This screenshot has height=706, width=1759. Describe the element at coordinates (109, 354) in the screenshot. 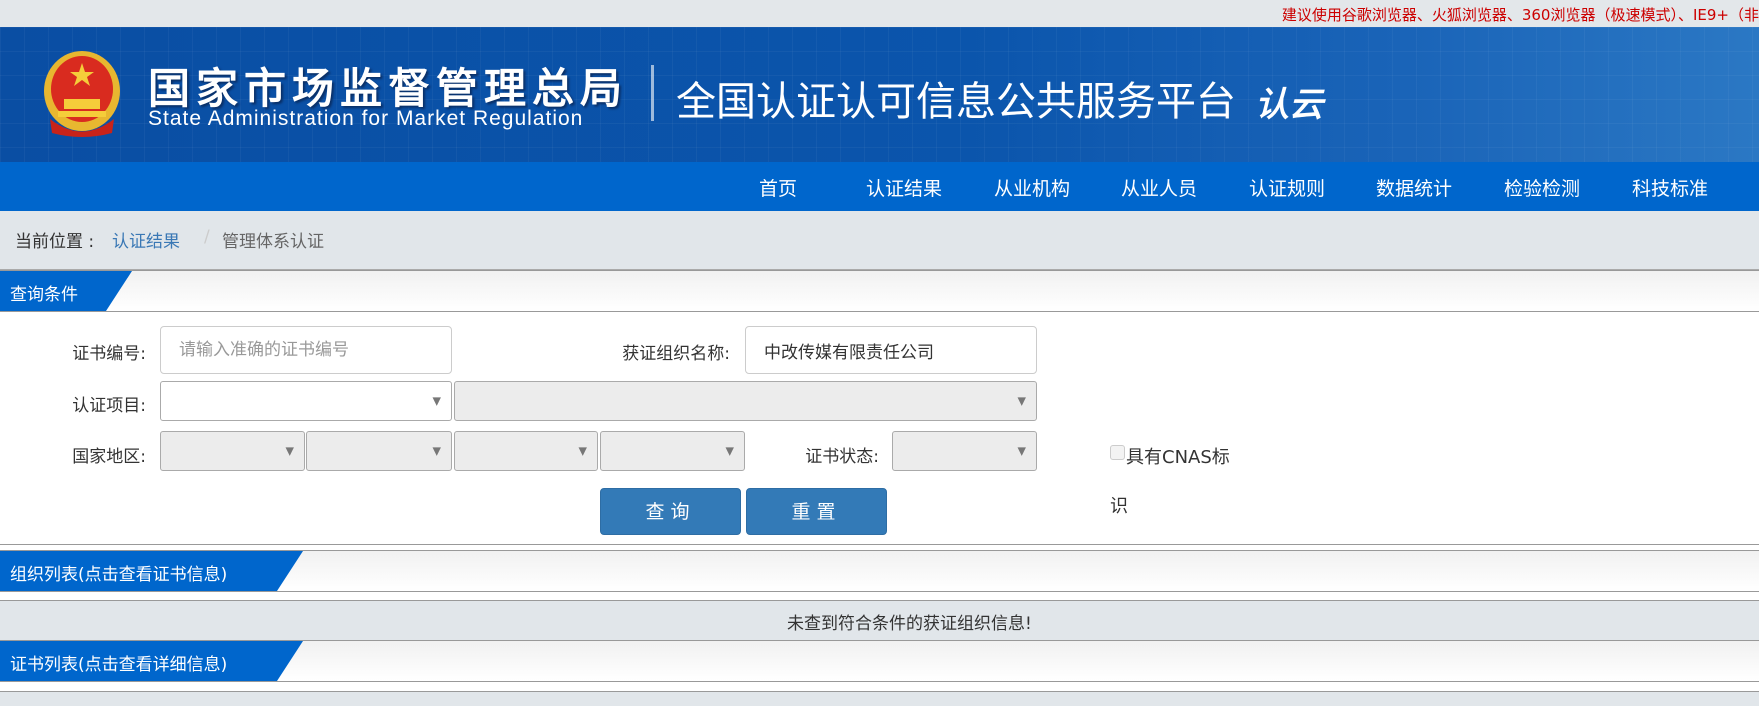

I see `cert-no-label: 证书编号:` at that location.